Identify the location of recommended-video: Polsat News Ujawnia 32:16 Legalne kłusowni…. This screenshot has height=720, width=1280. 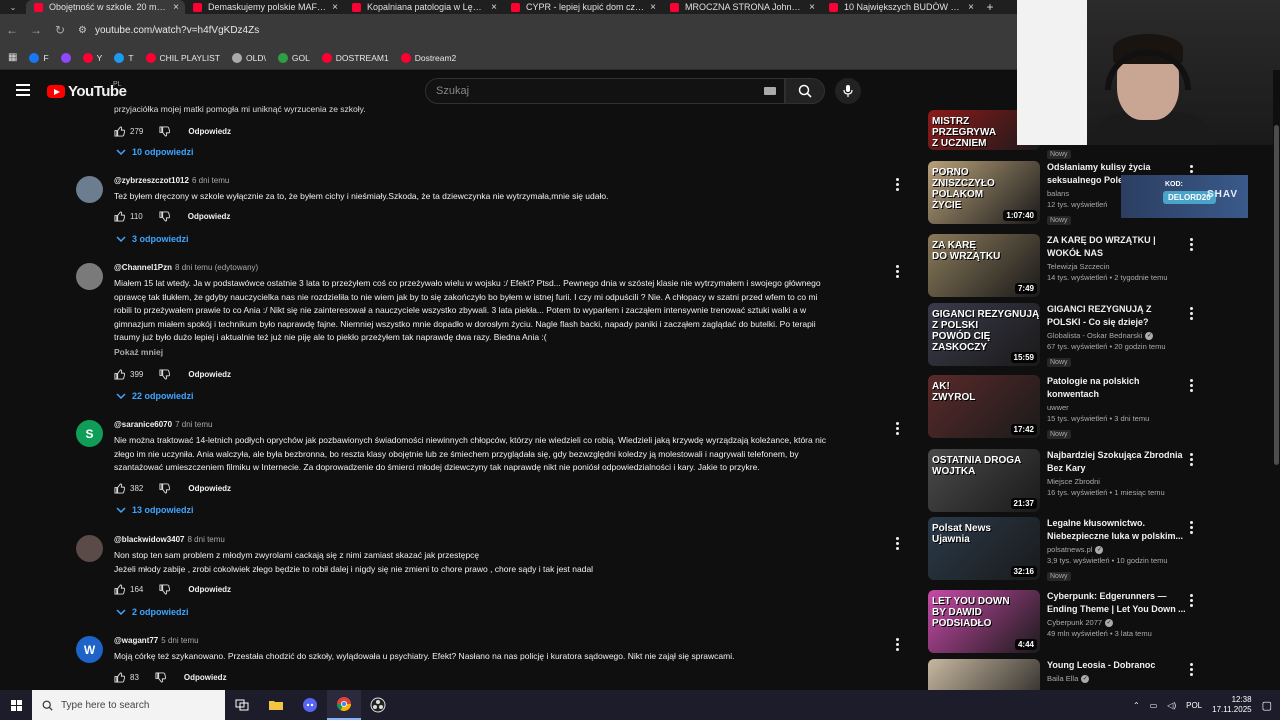
(1063, 550).